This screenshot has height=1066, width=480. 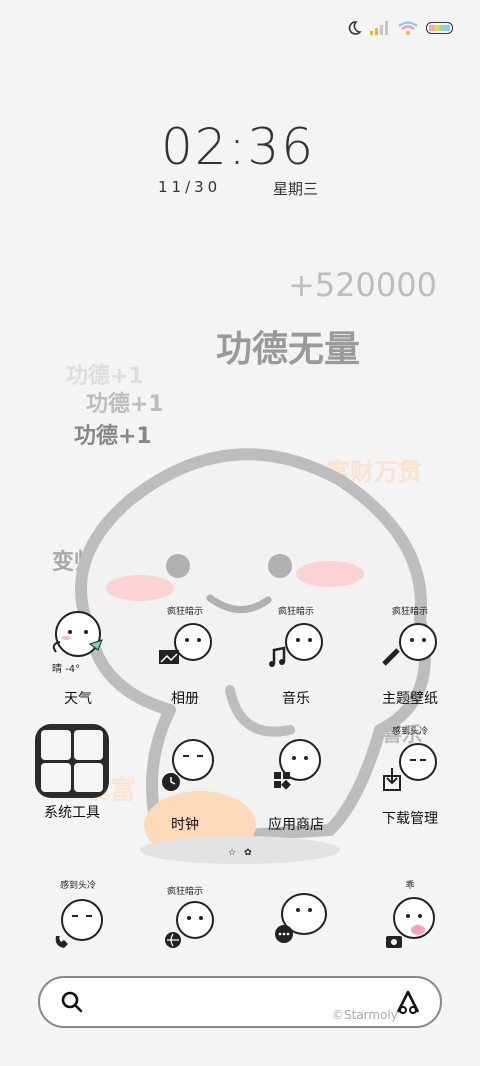 What do you see at coordinates (295, 612) in the screenshot?
I see `music-caption: 疯狂暗示` at bounding box center [295, 612].